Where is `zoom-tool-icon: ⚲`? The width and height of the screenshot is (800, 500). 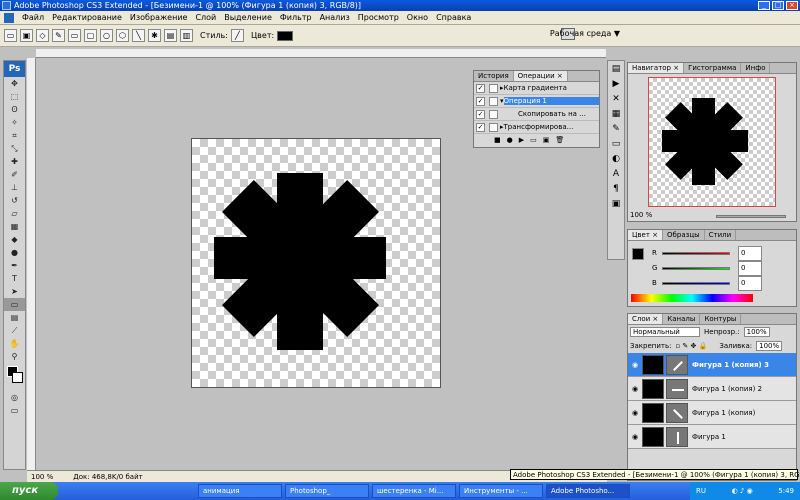 zoom-tool-icon: ⚲ is located at coordinates (14, 356).